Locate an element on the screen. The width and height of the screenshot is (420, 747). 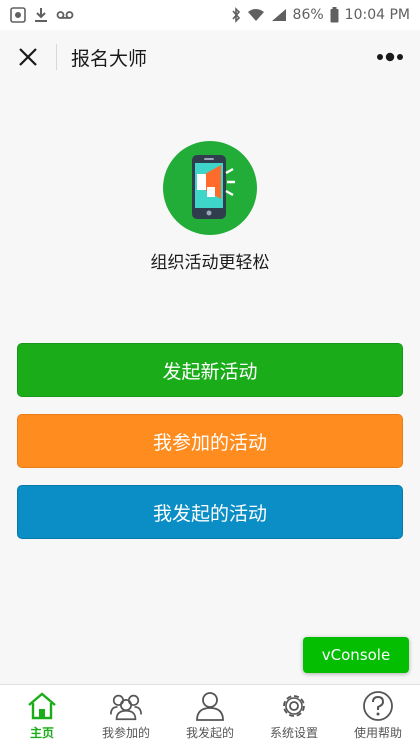
more-icon is located at coordinates (390, 57).